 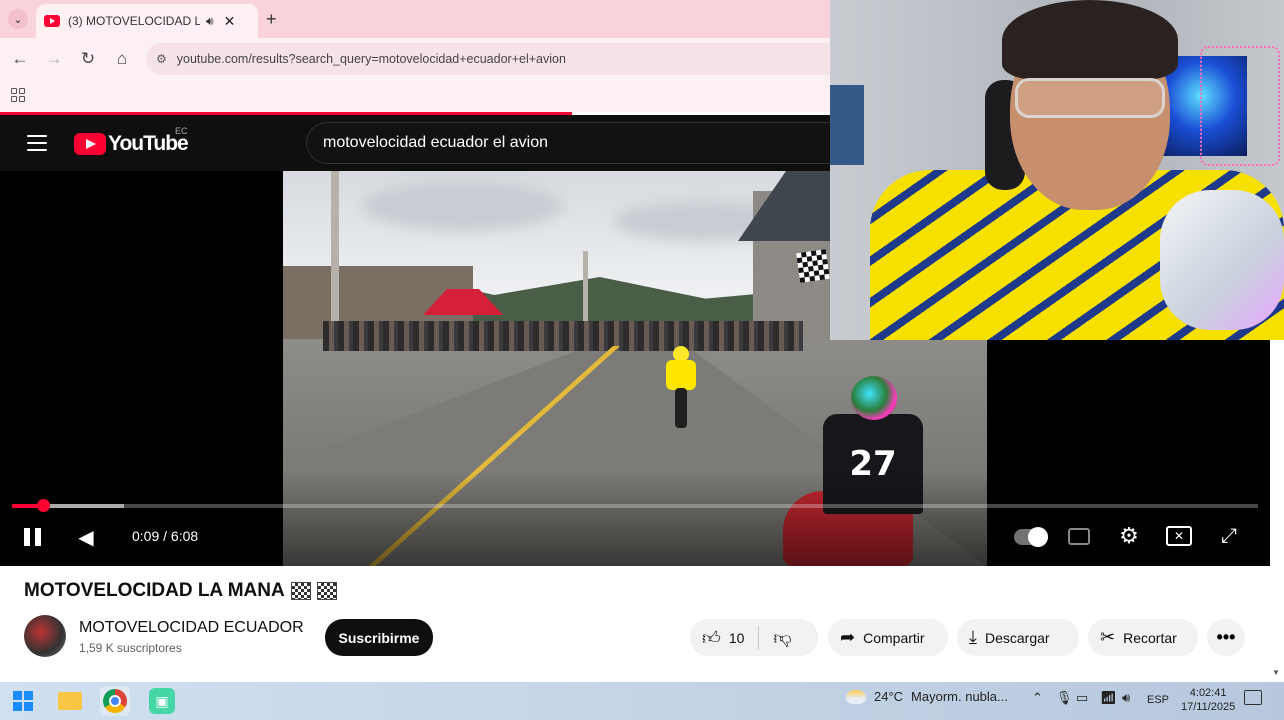 What do you see at coordinates (635, 518) in the screenshot?
I see `controls-gradient` at bounding box center [635, 518].